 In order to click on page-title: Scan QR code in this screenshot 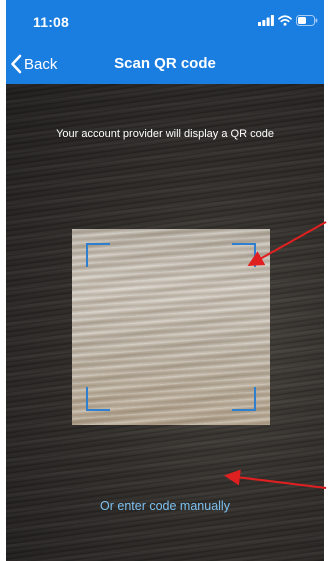, I will do `click(165, 63)`.